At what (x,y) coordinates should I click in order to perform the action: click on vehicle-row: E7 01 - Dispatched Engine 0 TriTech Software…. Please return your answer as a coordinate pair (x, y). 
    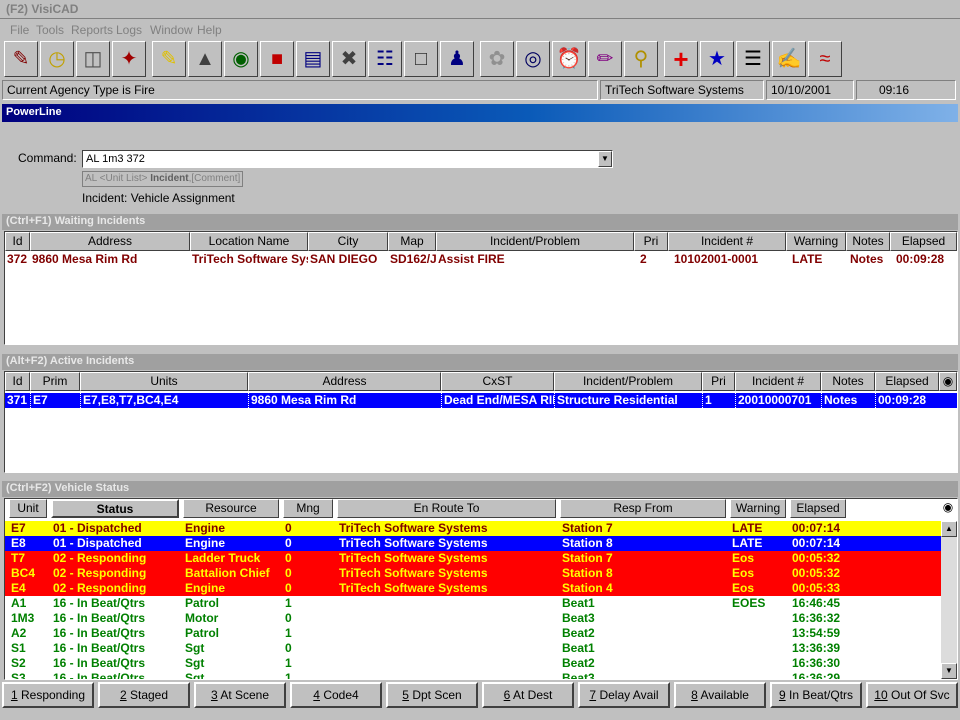
    Looking at the image, I should click on (473, 528).